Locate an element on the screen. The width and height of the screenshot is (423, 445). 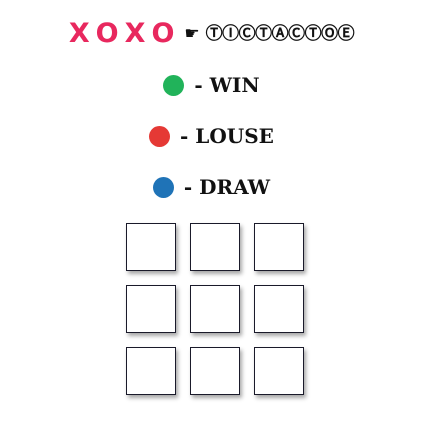
draw-dot-icon is located at coordinates (163, 187).